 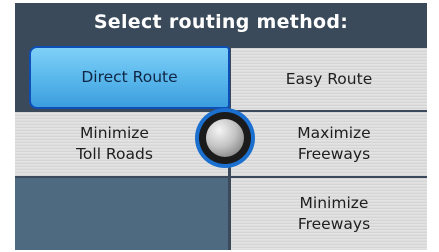 I want to click on maximize-freeways-button: Maximize Freeways, so click(x=329, y=144).